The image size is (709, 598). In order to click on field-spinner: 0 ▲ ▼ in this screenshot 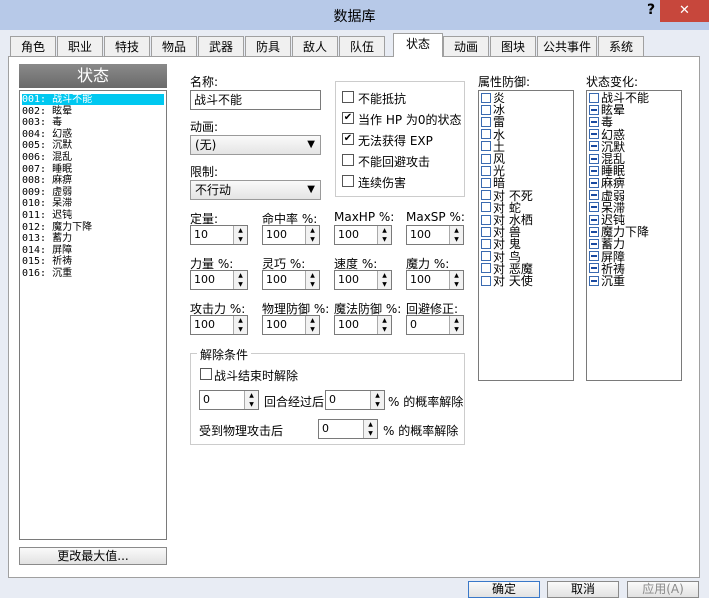, I will do `click(435, 325)`.